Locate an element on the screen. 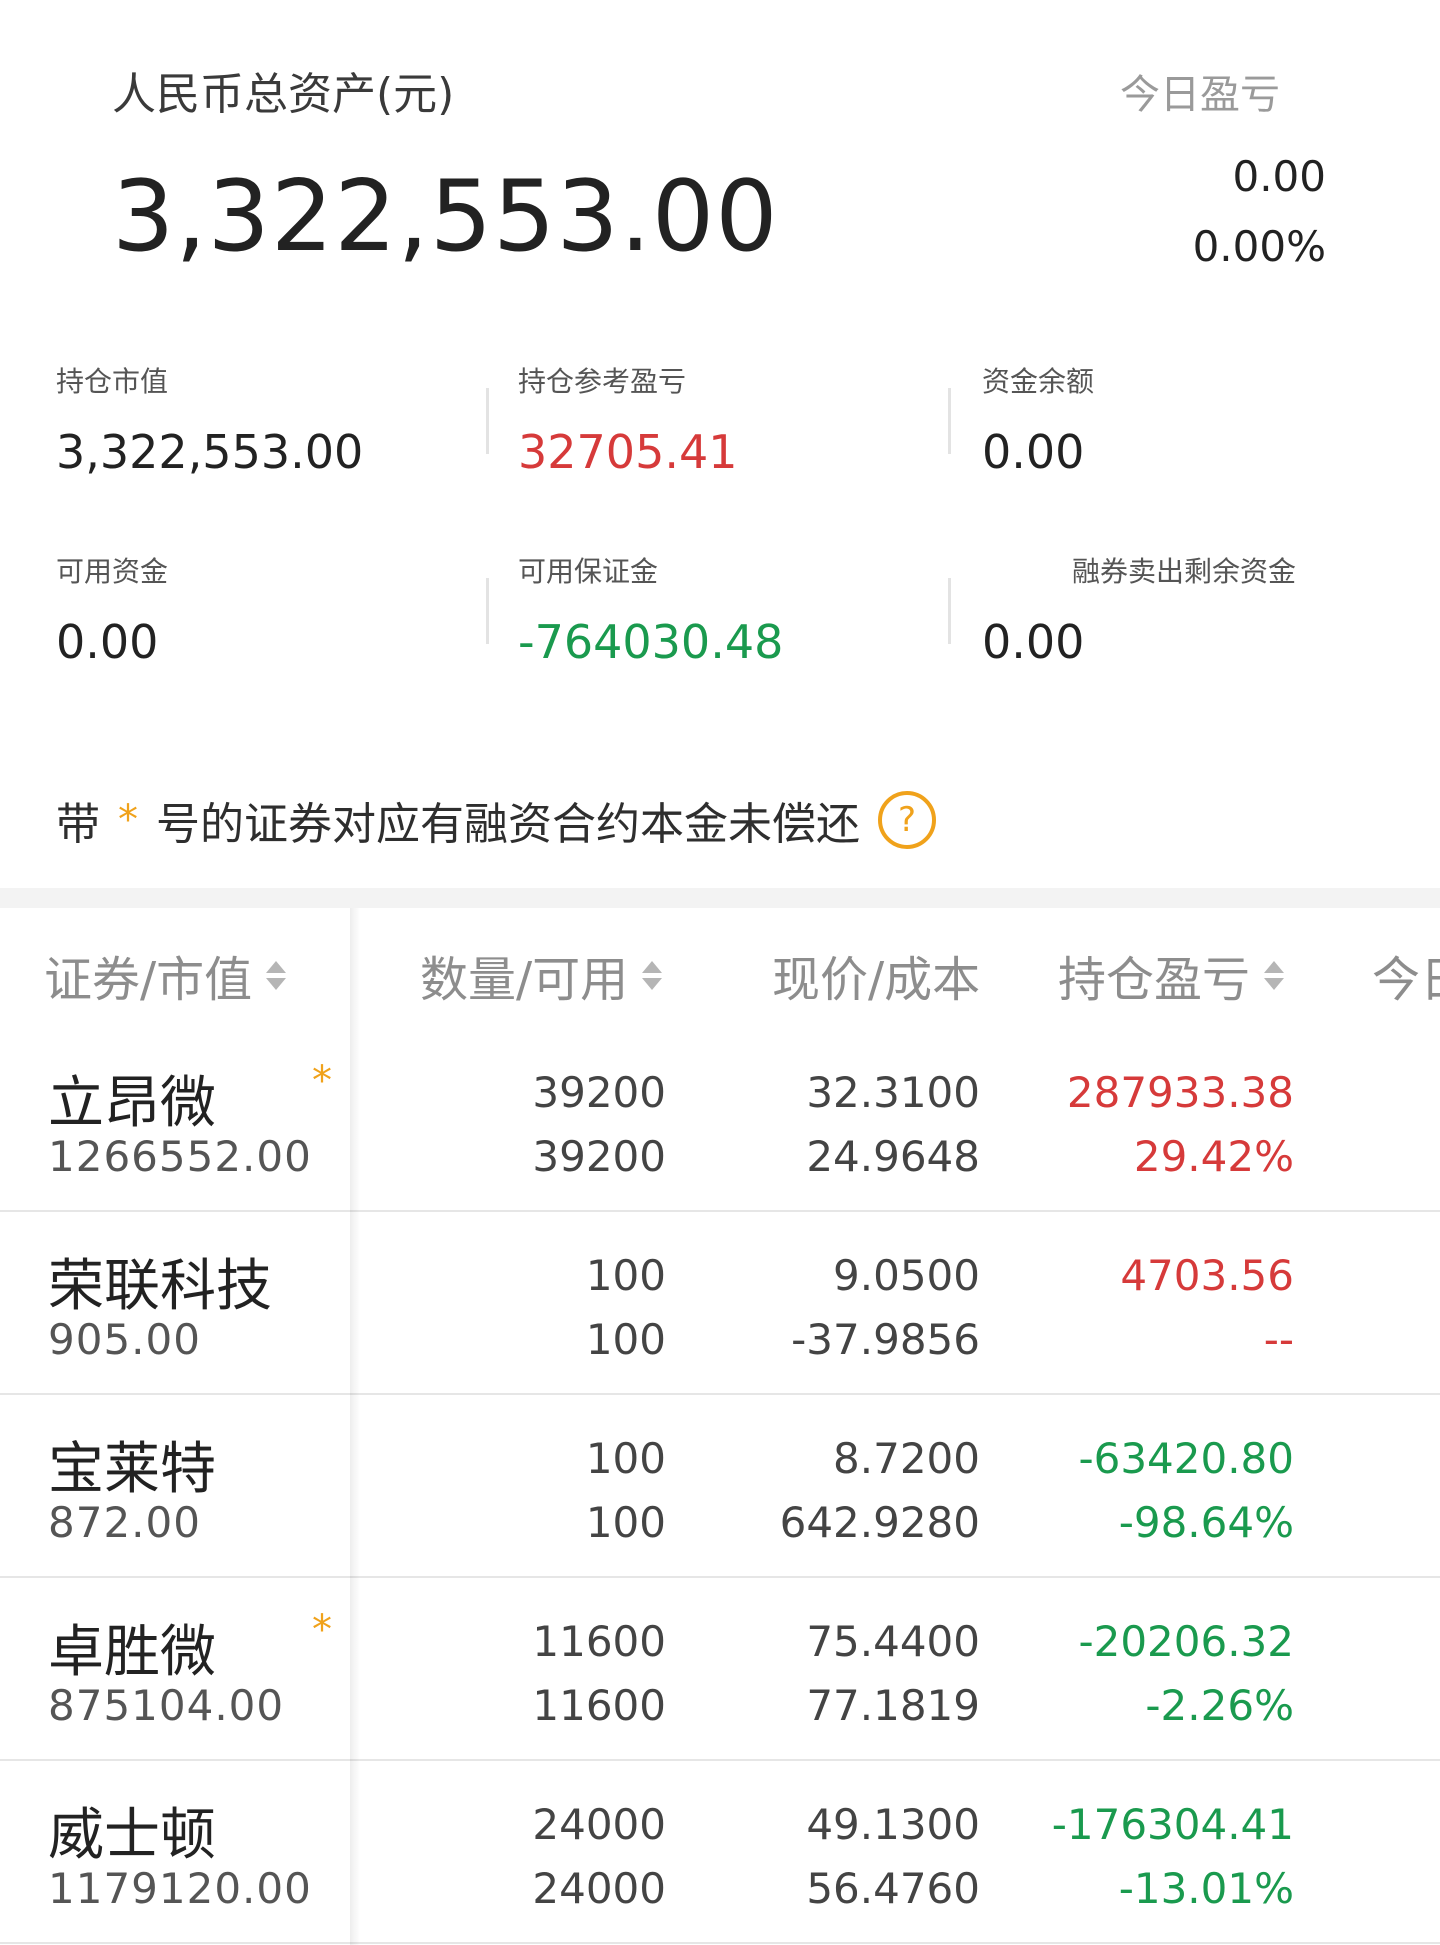  cost-price: 56.4760 is located at coordinates (893, 1888).